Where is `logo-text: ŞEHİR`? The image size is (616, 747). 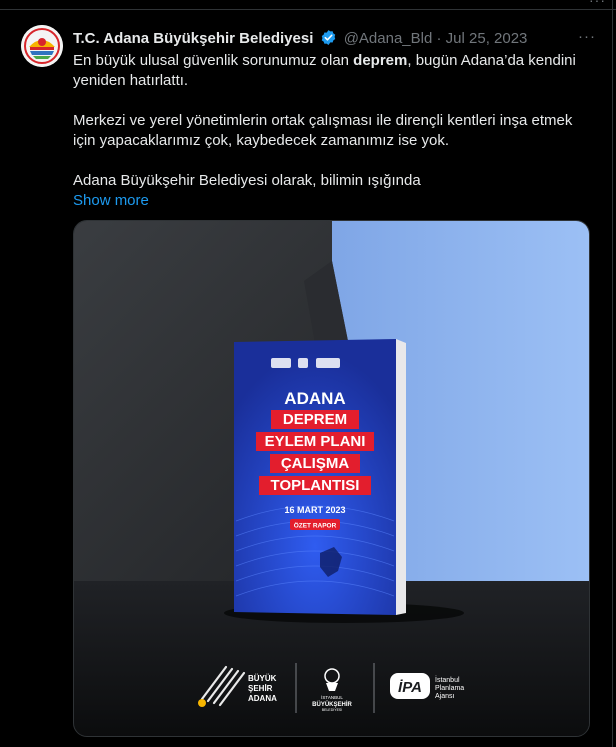
logo-text: ŞEHİR is located at coordinates (260, 688).